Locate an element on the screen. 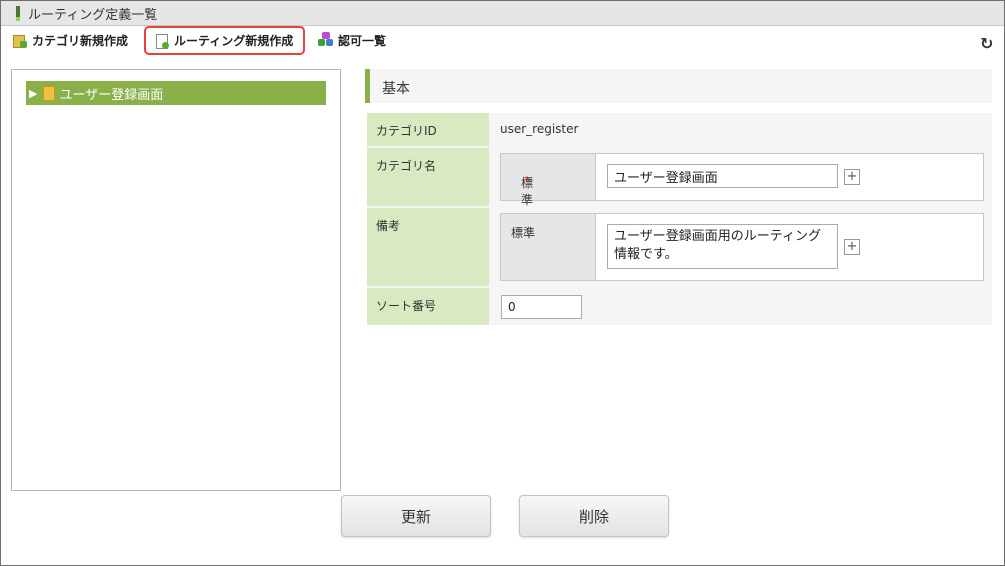  routing-new-button: ルーティング新規作成 is located at coordinates (225, 40).